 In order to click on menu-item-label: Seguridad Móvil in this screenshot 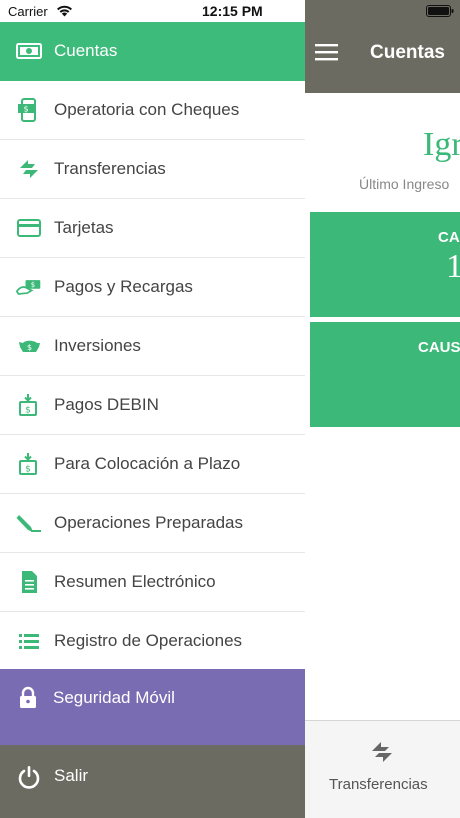, I will do `click(114, 697)`.